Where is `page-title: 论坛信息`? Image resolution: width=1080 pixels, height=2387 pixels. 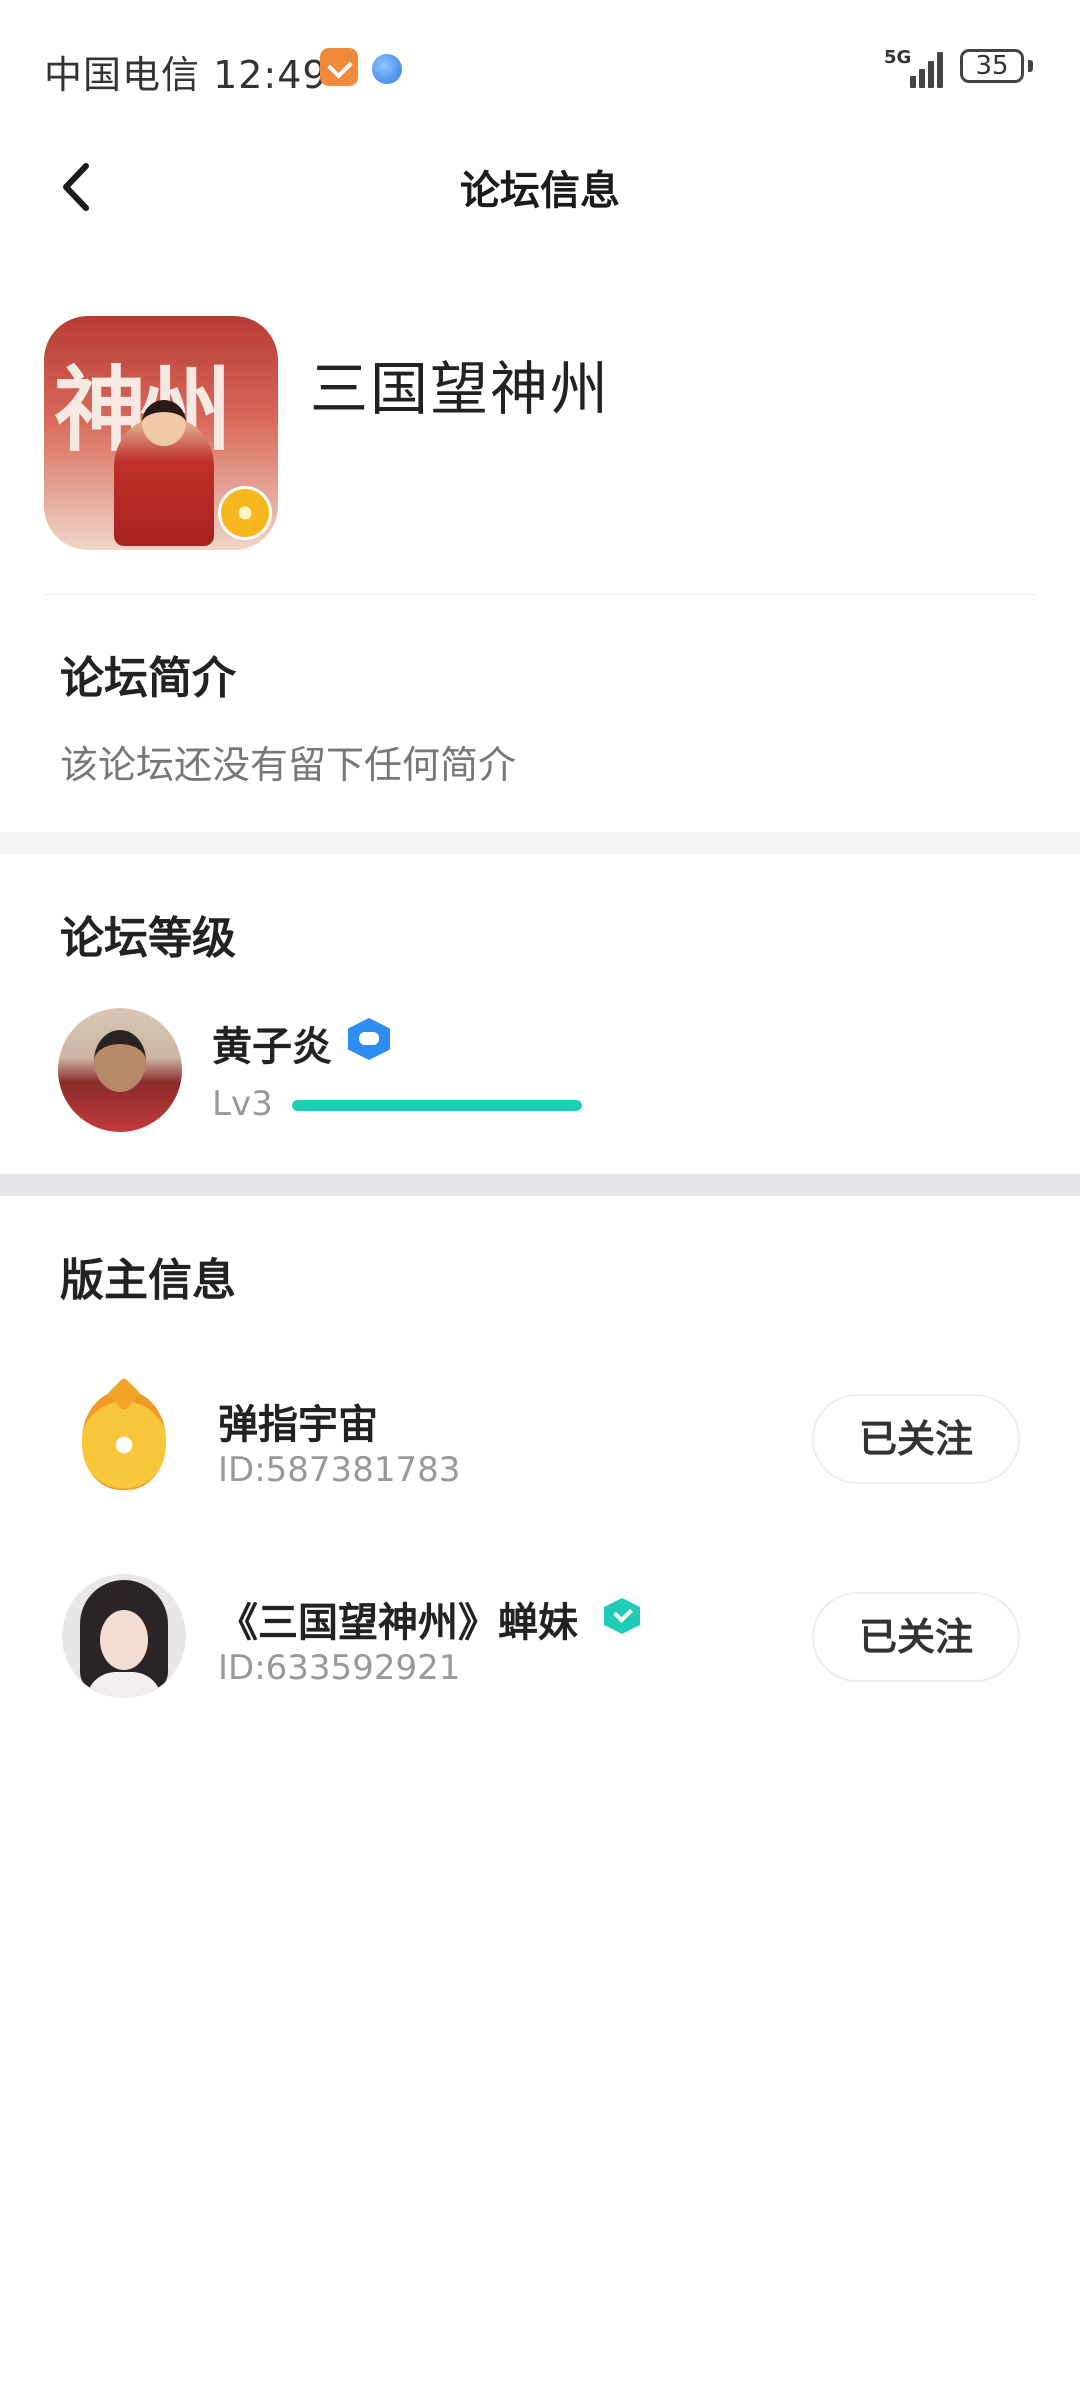
page-title: 论坛信息 is located at coordinates (540, 191).